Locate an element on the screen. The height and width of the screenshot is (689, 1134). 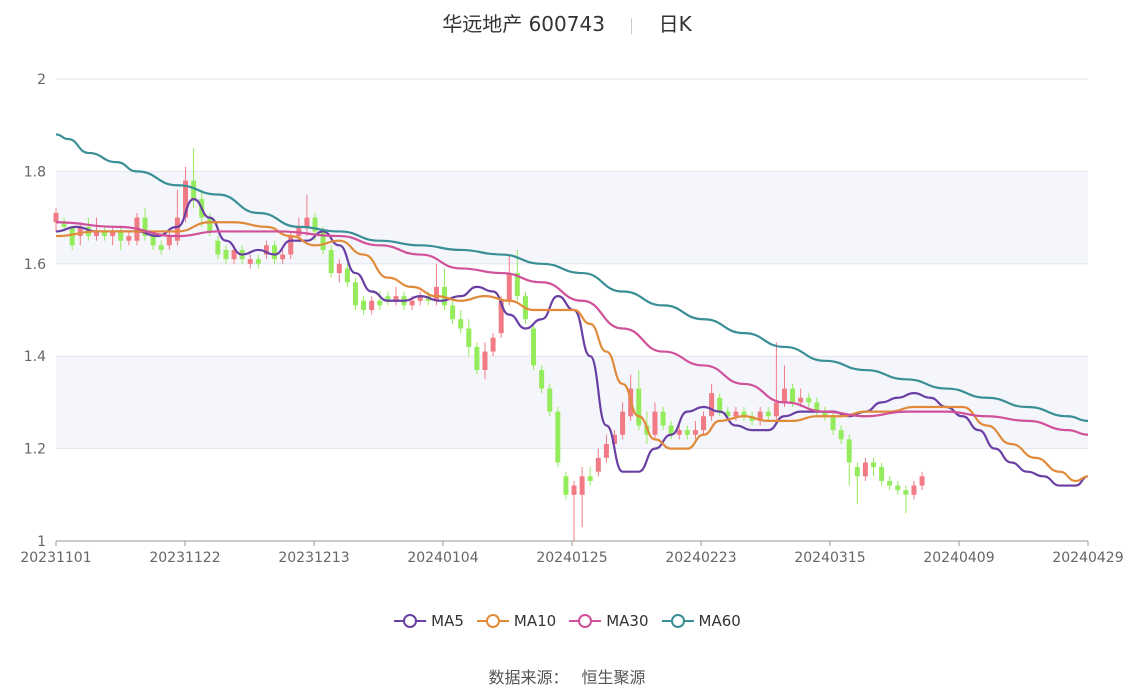
x-tick-label: 20240125 is located at coordinates (571, 558).